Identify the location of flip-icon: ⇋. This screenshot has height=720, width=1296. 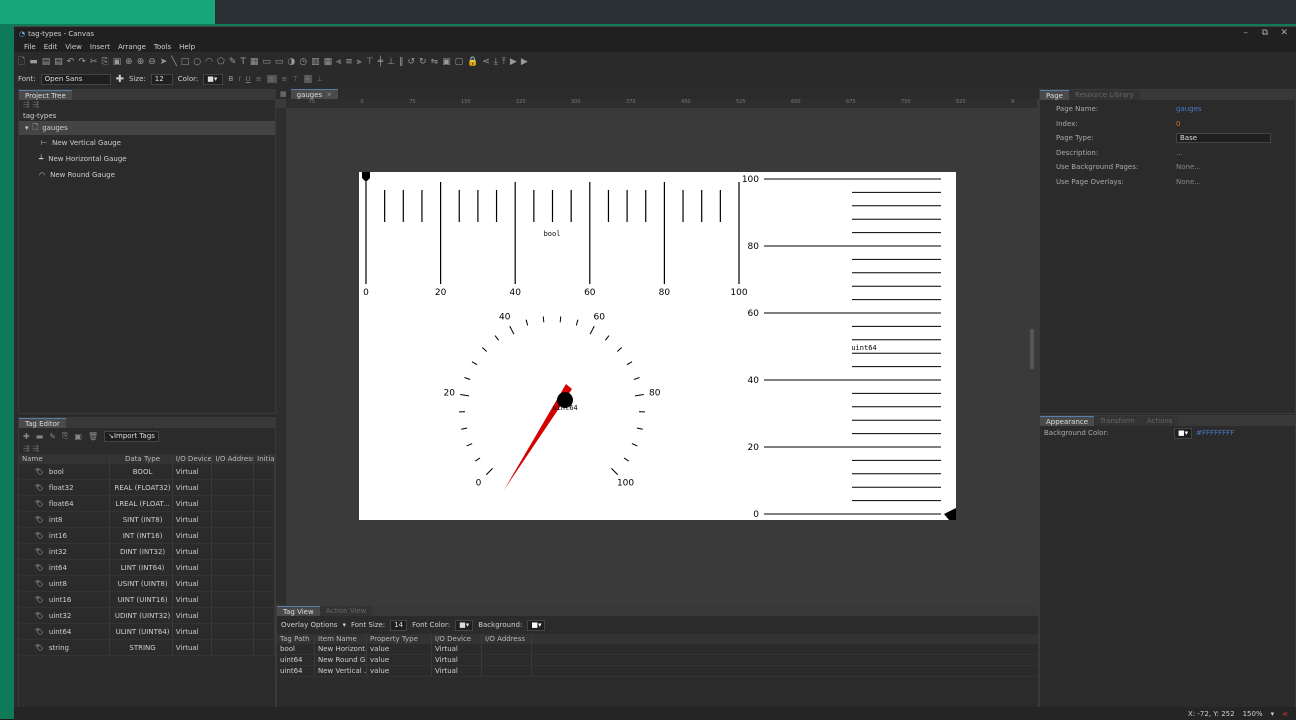
(435, 62).